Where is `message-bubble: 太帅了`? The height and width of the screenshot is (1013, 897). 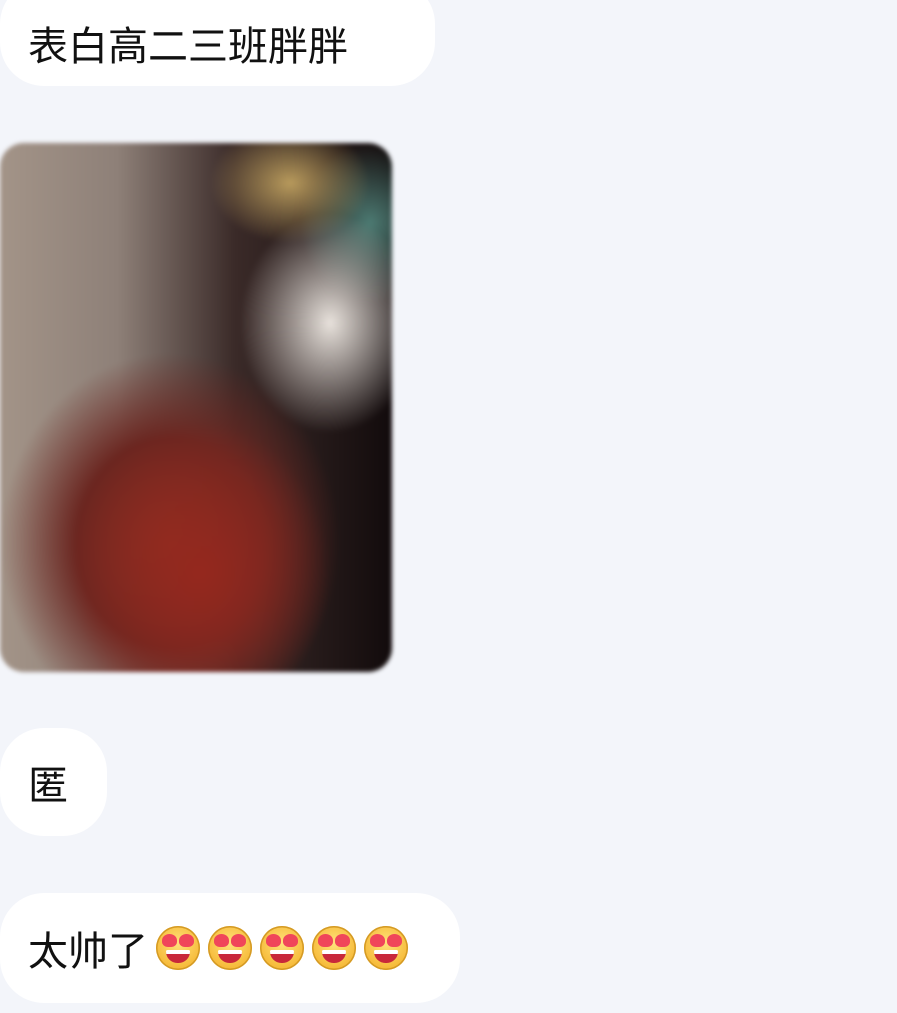
message-bubble: 太帅了 is located at coordinates (230, 948).